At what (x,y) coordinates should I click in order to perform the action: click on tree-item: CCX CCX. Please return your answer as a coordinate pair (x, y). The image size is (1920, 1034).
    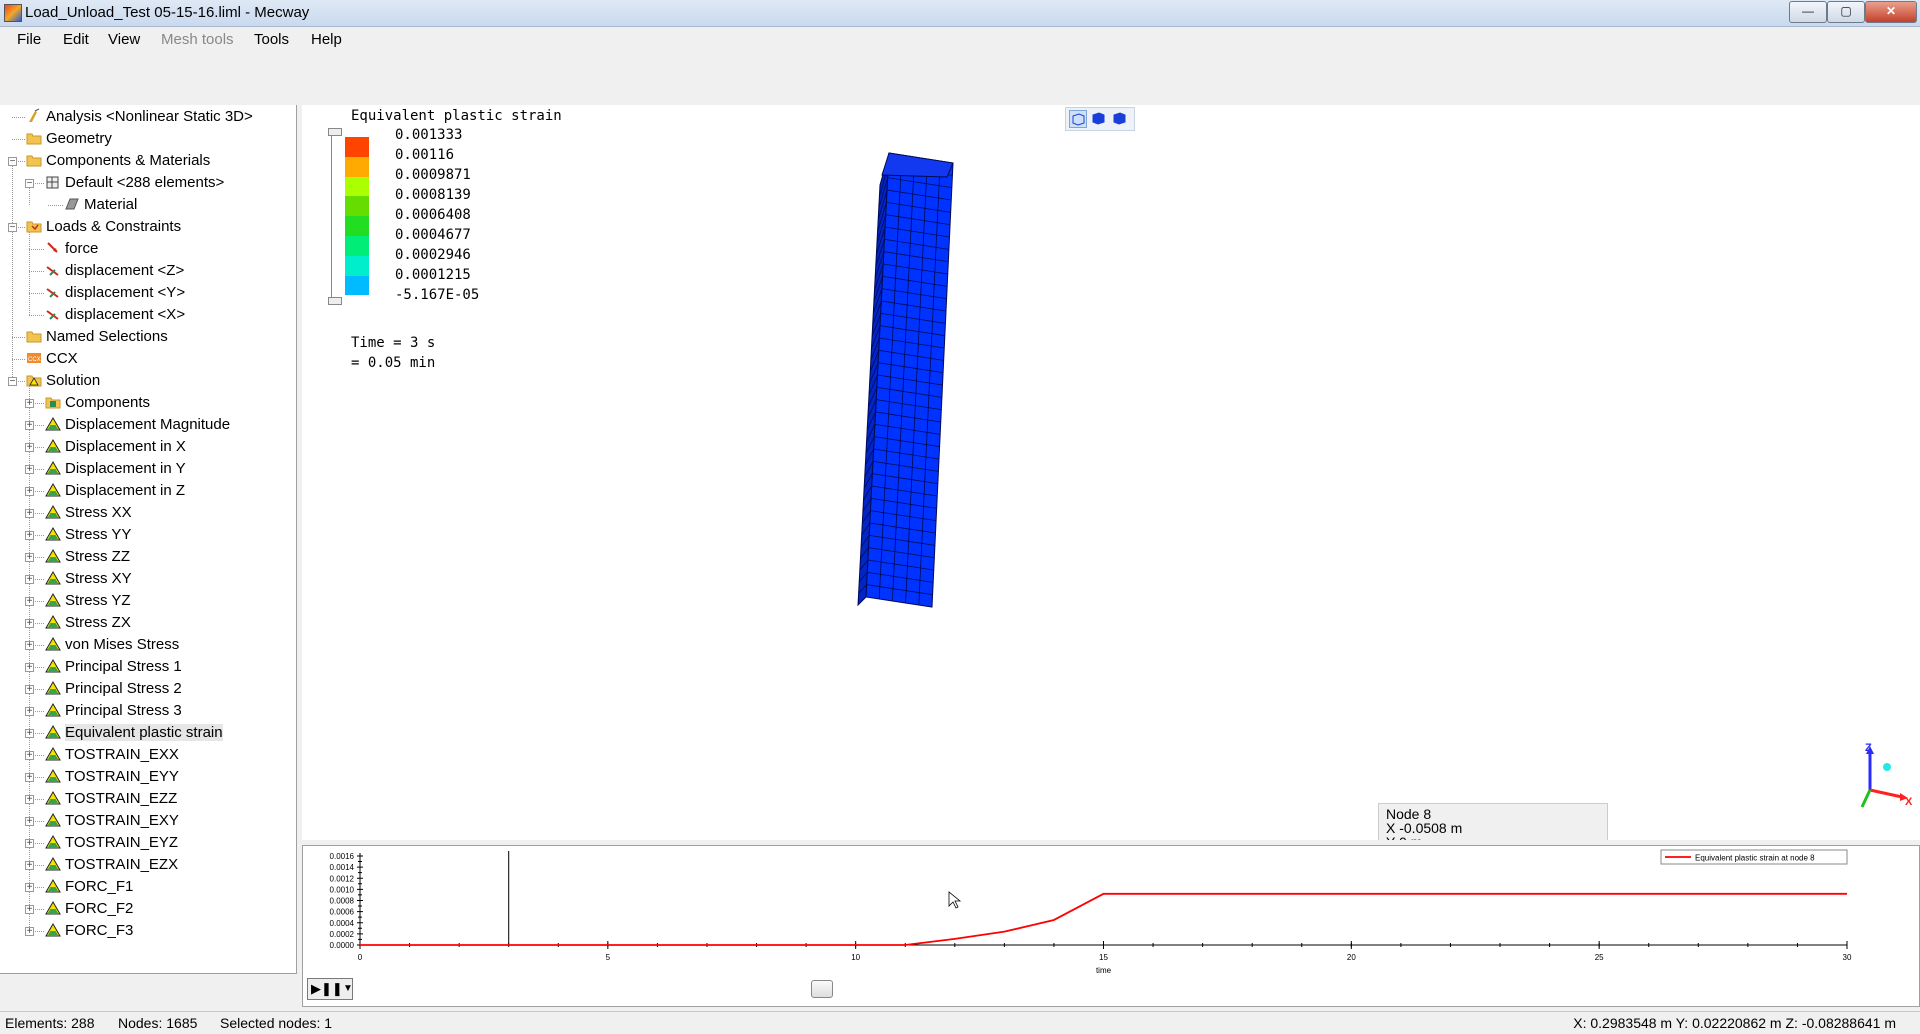
    Looking at the image, I should click on (52, 359).